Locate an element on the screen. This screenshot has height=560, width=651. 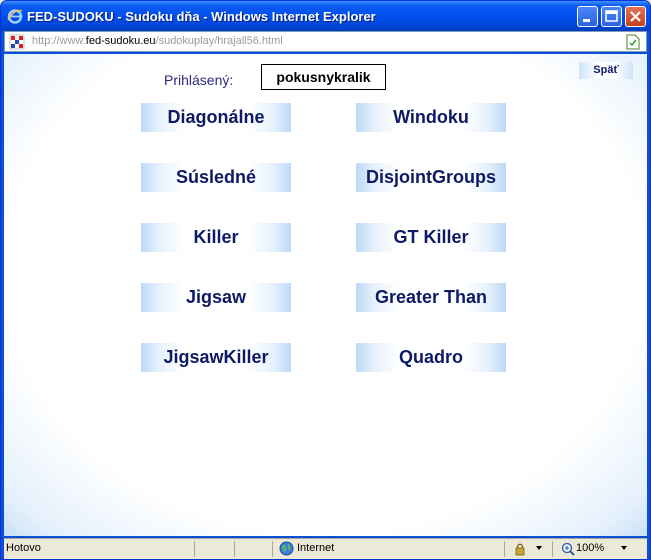
variant-button-diagonalne: Diagonálne is located at coordinates (216, 117).